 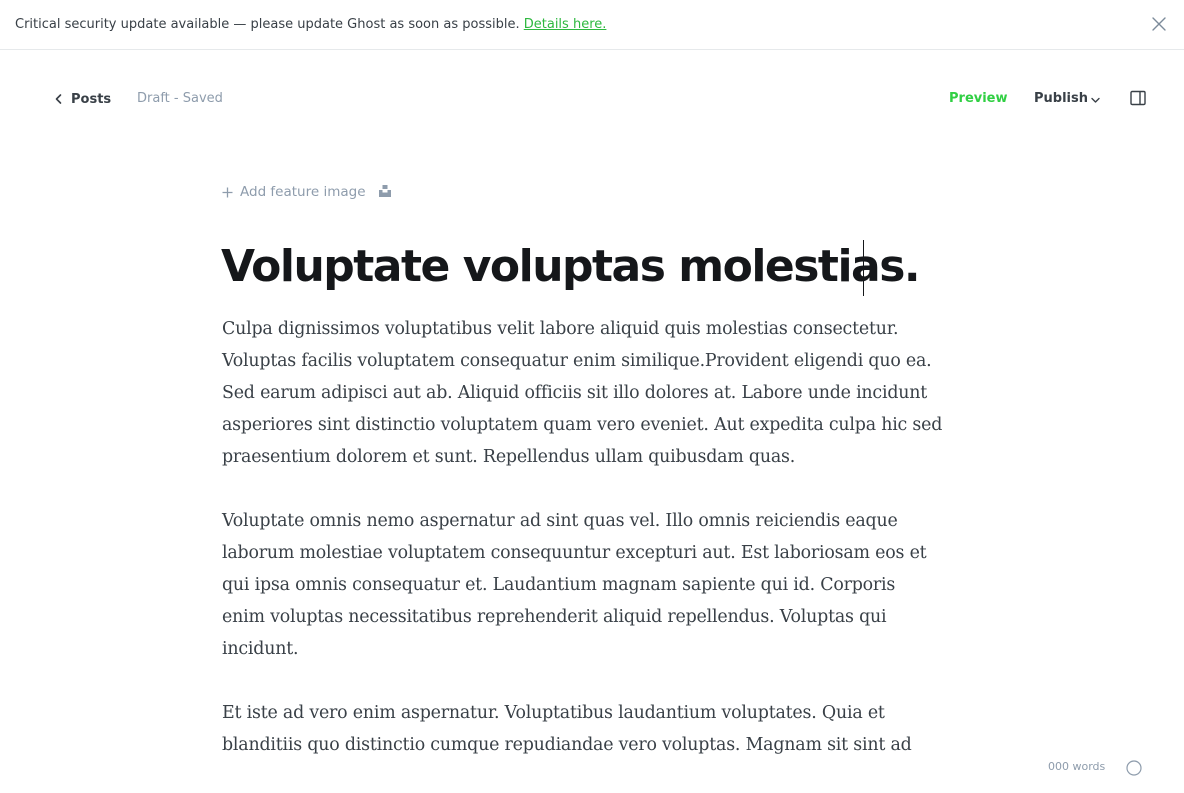 I want to click on back-to-posts-link: Posts, so click(x=82, y=99).